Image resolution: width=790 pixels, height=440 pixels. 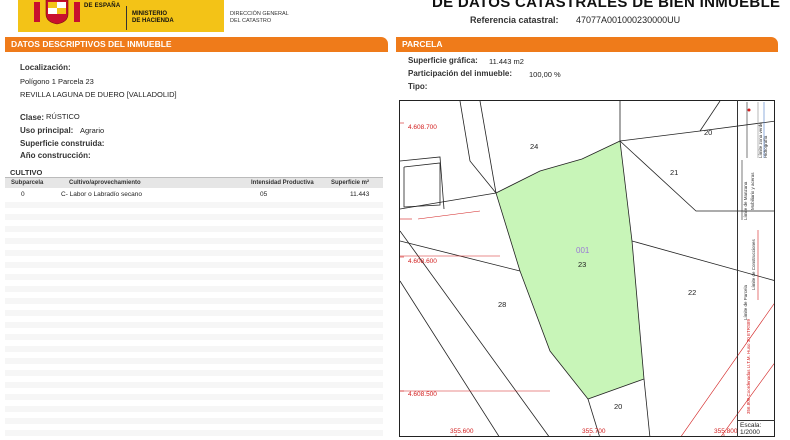 What do you see at coordinates (618, 406) in the screenshot?
I see `parcel-number-20-bottom: 20` at bounding box center [618, 406].